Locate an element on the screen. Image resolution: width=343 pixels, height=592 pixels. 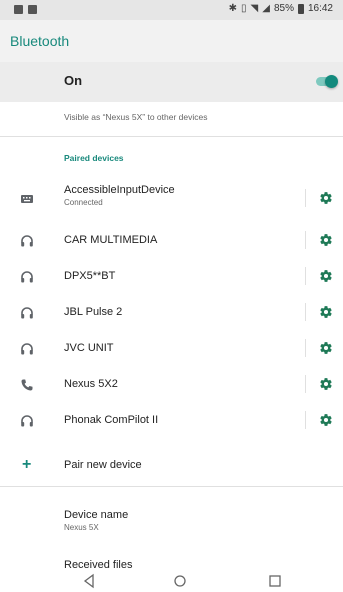
pair-new-device-button: + Pair new device is located at coordinates (171, 466).